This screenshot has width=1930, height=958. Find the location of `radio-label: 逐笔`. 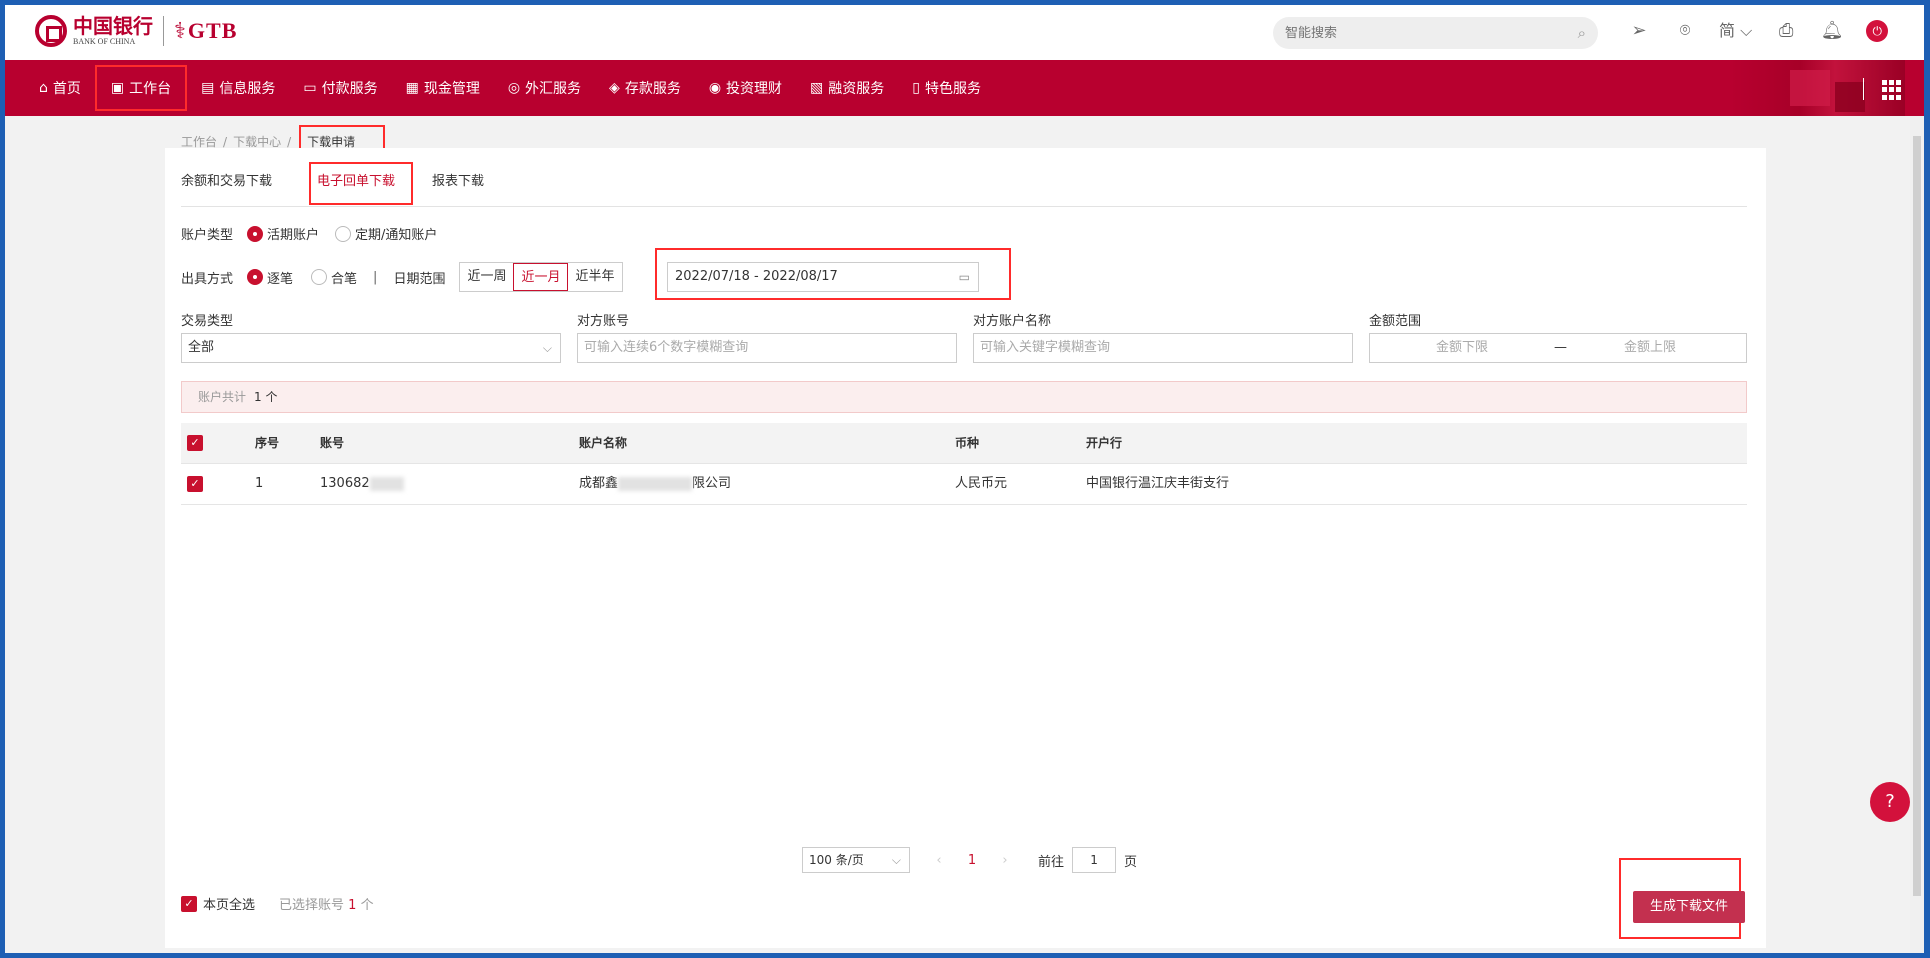

radio-label: 逐笔 is located at coordinates (280, 277).